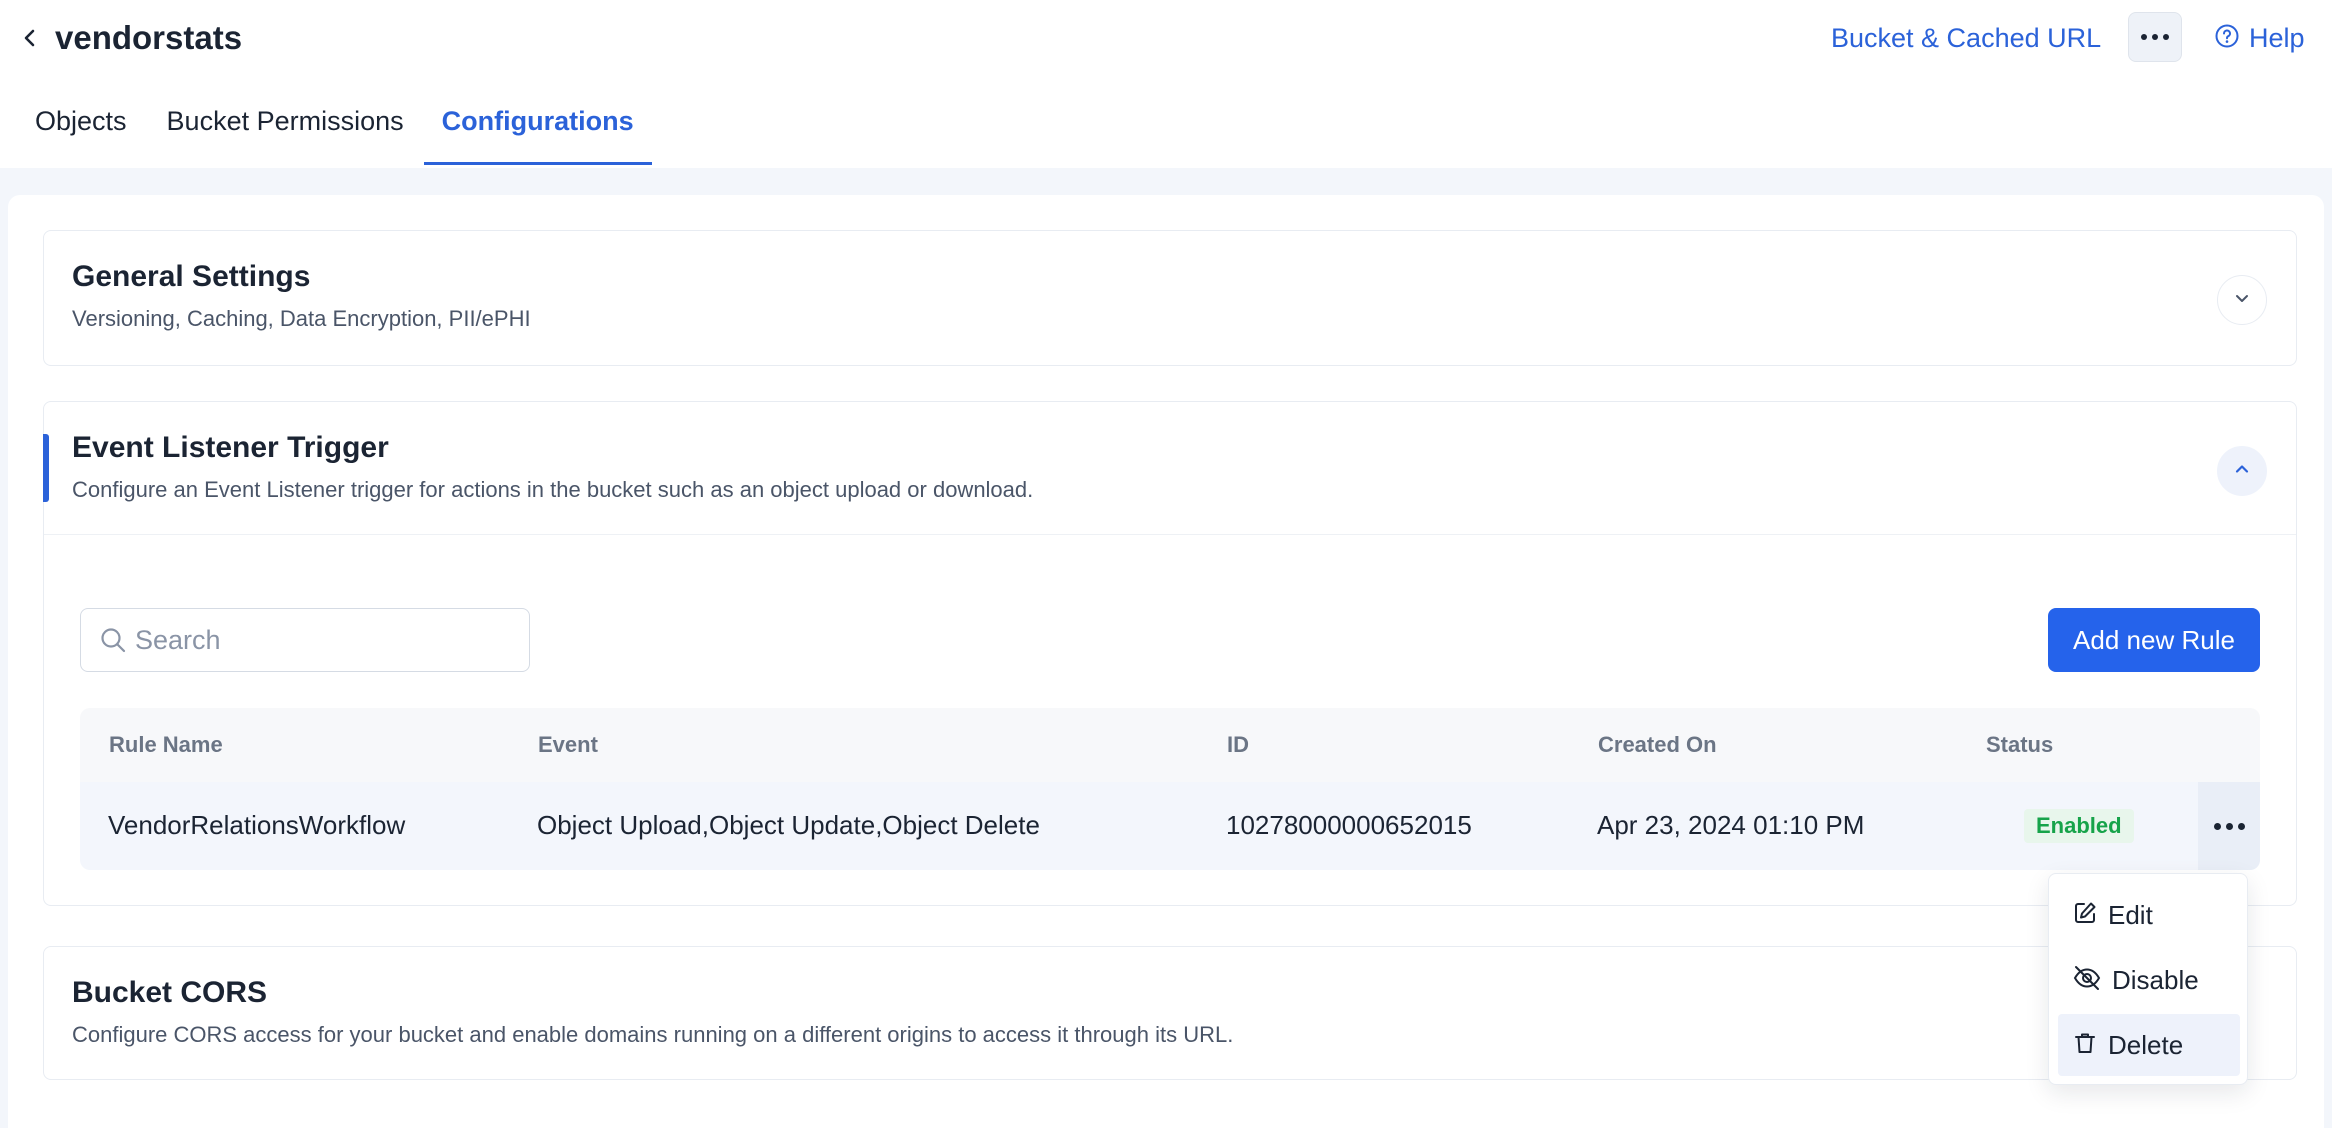 The width and height of the screenshot is (2332, 1128). Describe the element at coordinates (2227, 38) in the screenshot. I see `question-circle-icon` at that location.